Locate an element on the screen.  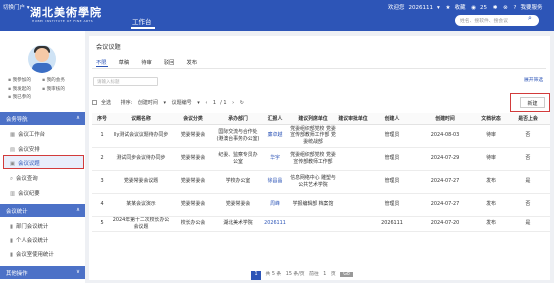
tab-workbench: 工作台 is located at coordinates (142, 21).